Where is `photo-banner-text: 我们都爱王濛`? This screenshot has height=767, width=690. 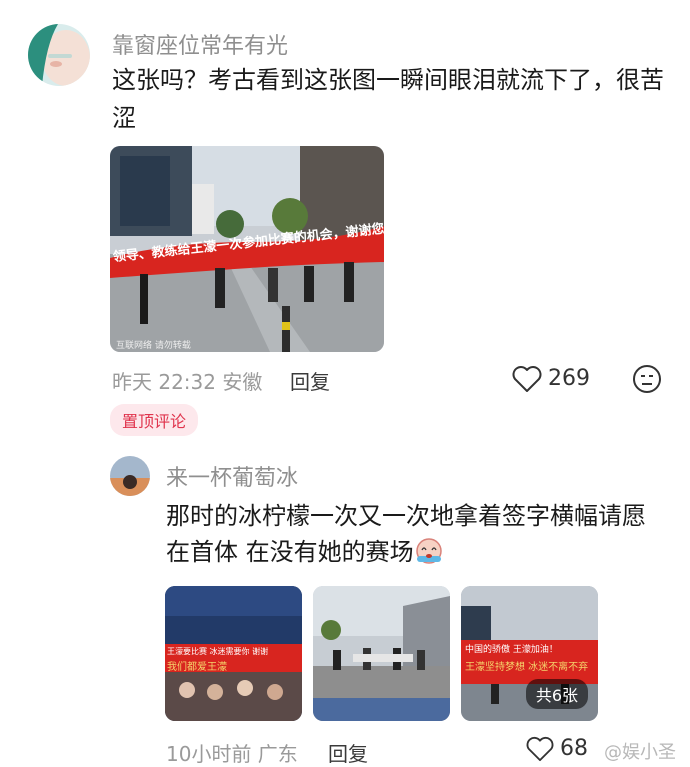 photo-banner-text: 我们都爱王濛 is located at coordinates (197, 667).